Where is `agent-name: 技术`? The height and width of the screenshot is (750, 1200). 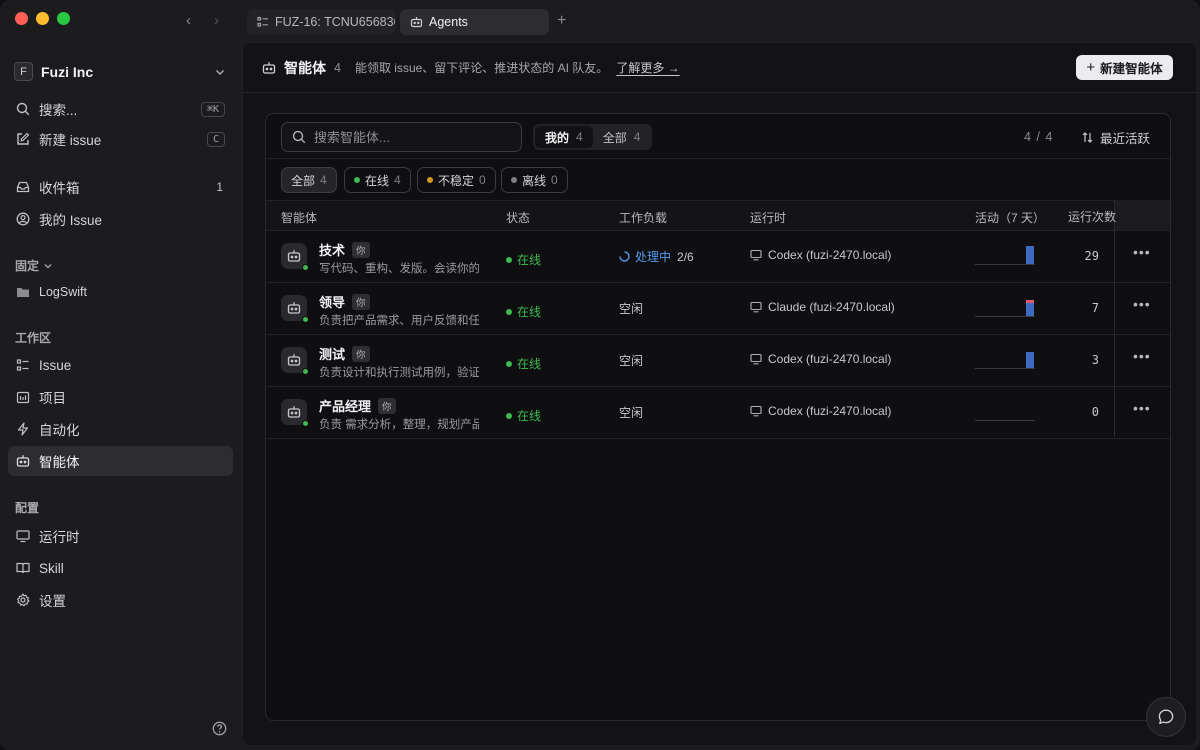
agent-name: 技术 is located at coordinates (332, 249).